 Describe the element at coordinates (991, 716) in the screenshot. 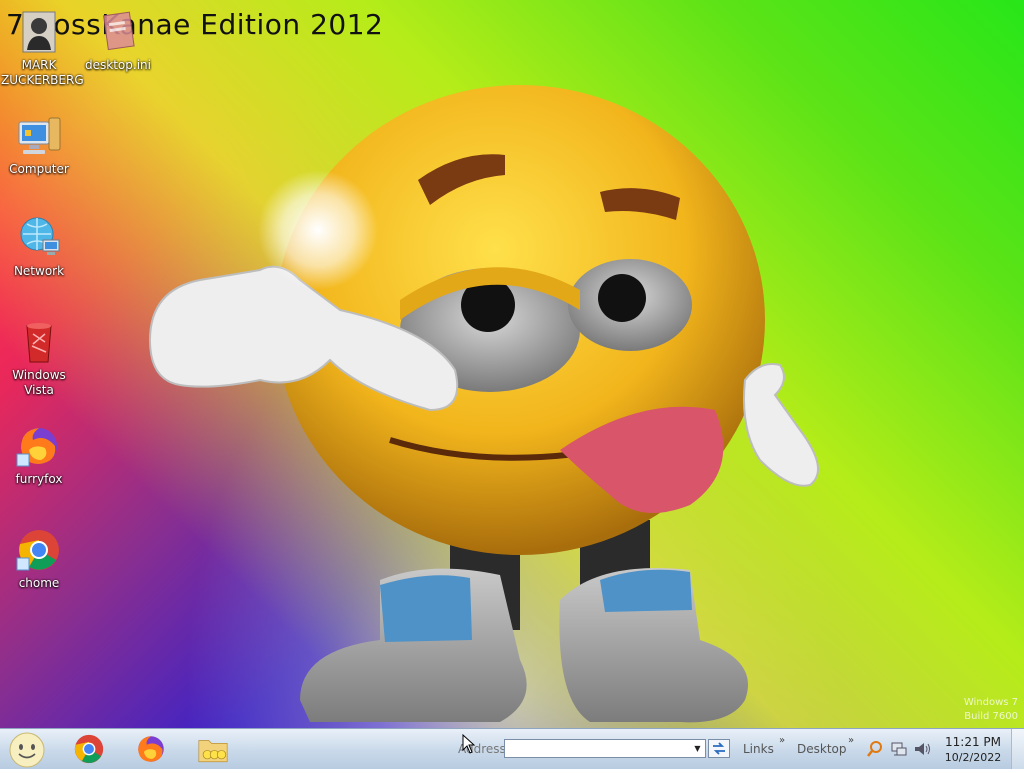

I see `watermark-line: Build 7600` at that location.